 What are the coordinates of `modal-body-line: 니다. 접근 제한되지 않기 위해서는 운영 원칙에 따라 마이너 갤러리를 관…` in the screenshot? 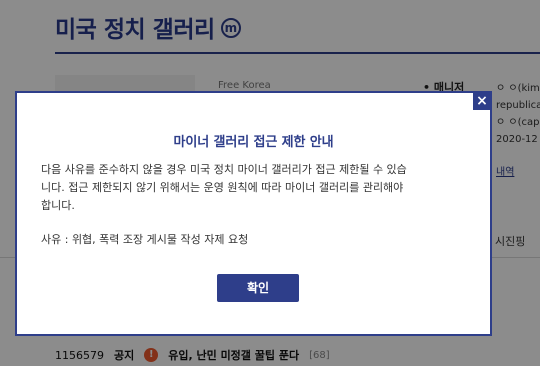 It's located at (222, 187).